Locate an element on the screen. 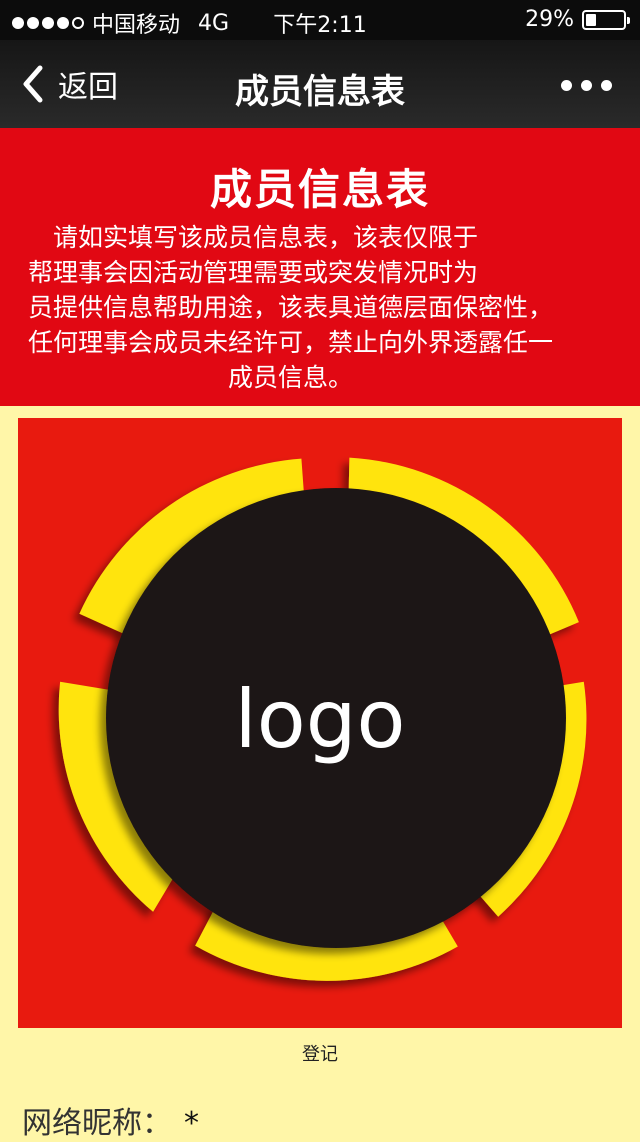 The image size is (640, 1142). status-bar: 中国移动 4G 下午2:11 29% is located at coordinates (320, 20).